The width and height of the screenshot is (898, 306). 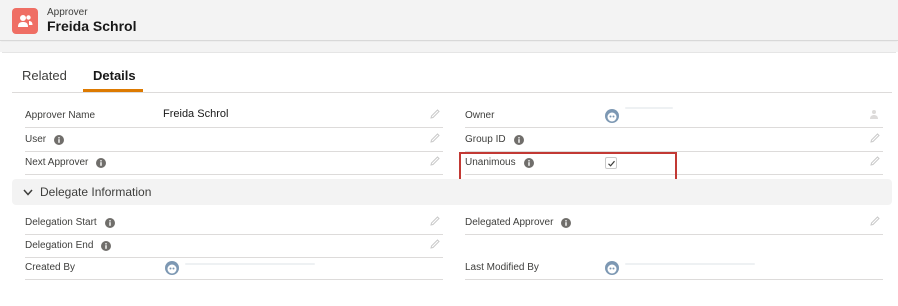 I want to click on field-label: Next Approver, so click(x=66, y=162).